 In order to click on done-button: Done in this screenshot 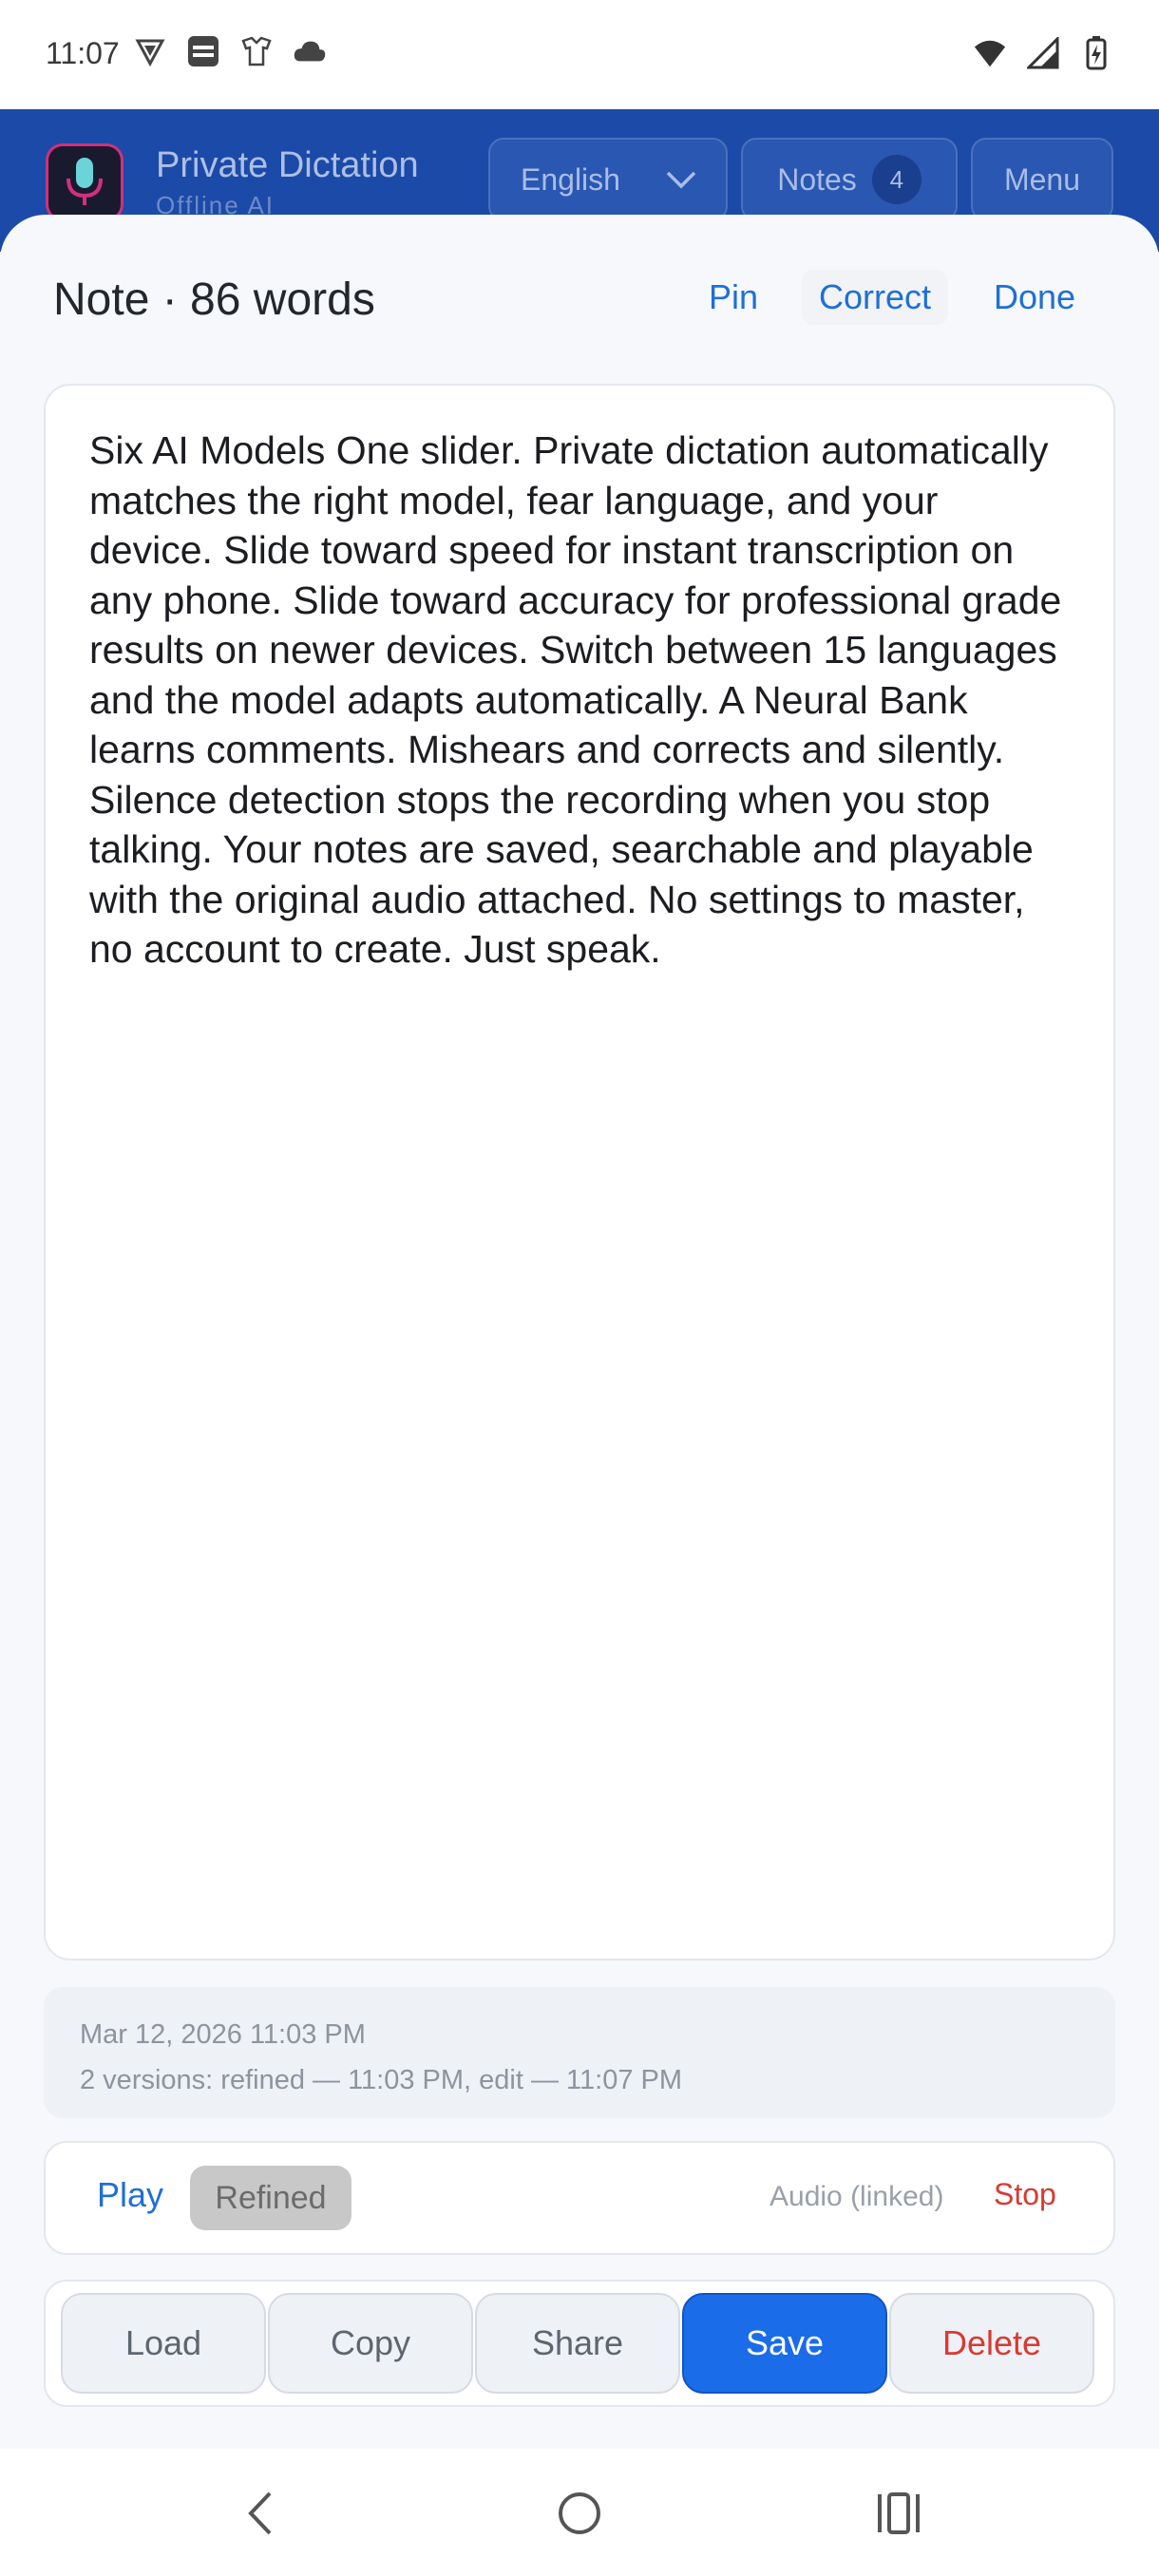, I will do `click(1034, 297)`.